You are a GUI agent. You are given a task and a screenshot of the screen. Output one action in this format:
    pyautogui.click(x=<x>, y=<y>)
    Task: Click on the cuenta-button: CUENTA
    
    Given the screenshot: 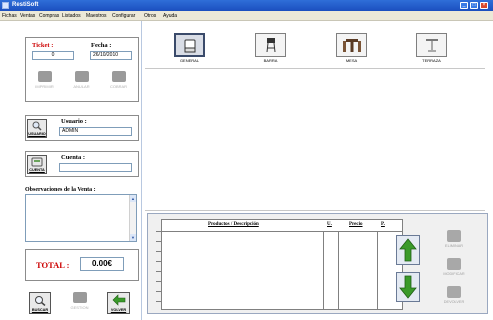 What is the action you would take?
    pyautogui.click(x=37, y=164)
    